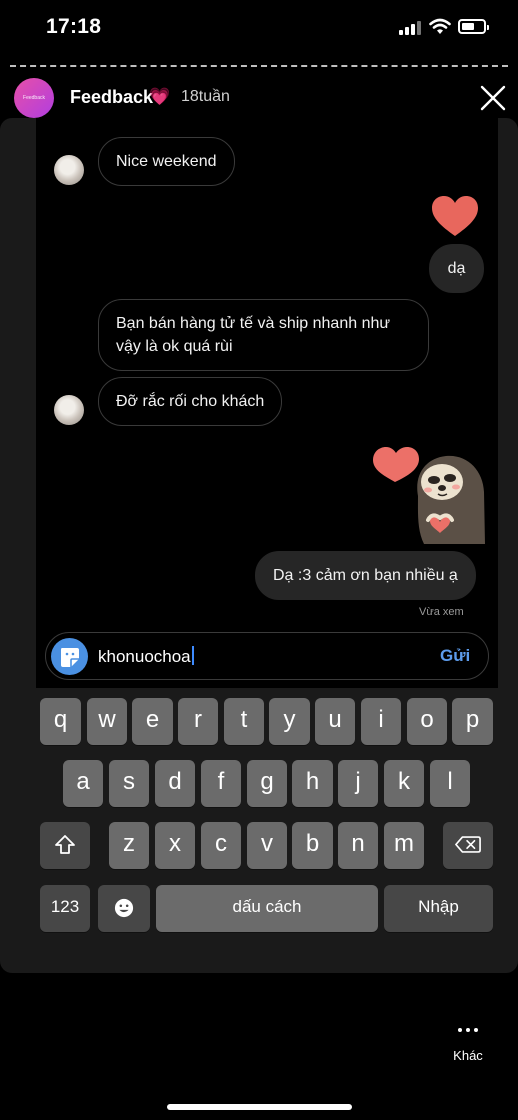 The image size is (518, 1120). I want to click on key-b: b, so click(312, 845).